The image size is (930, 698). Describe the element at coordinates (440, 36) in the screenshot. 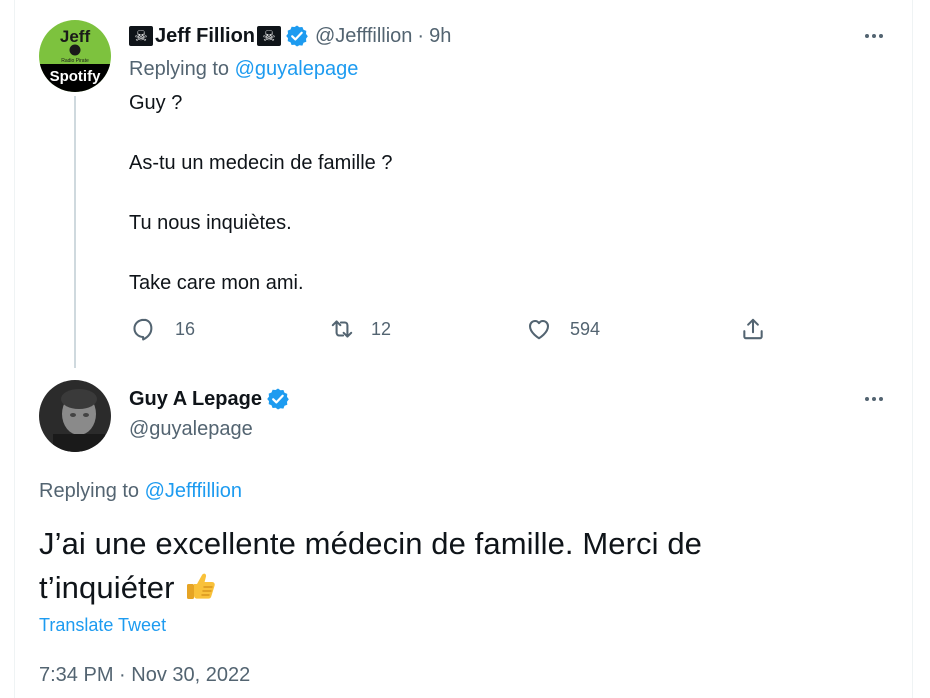

I see `tweet-time: 9h` at that location.